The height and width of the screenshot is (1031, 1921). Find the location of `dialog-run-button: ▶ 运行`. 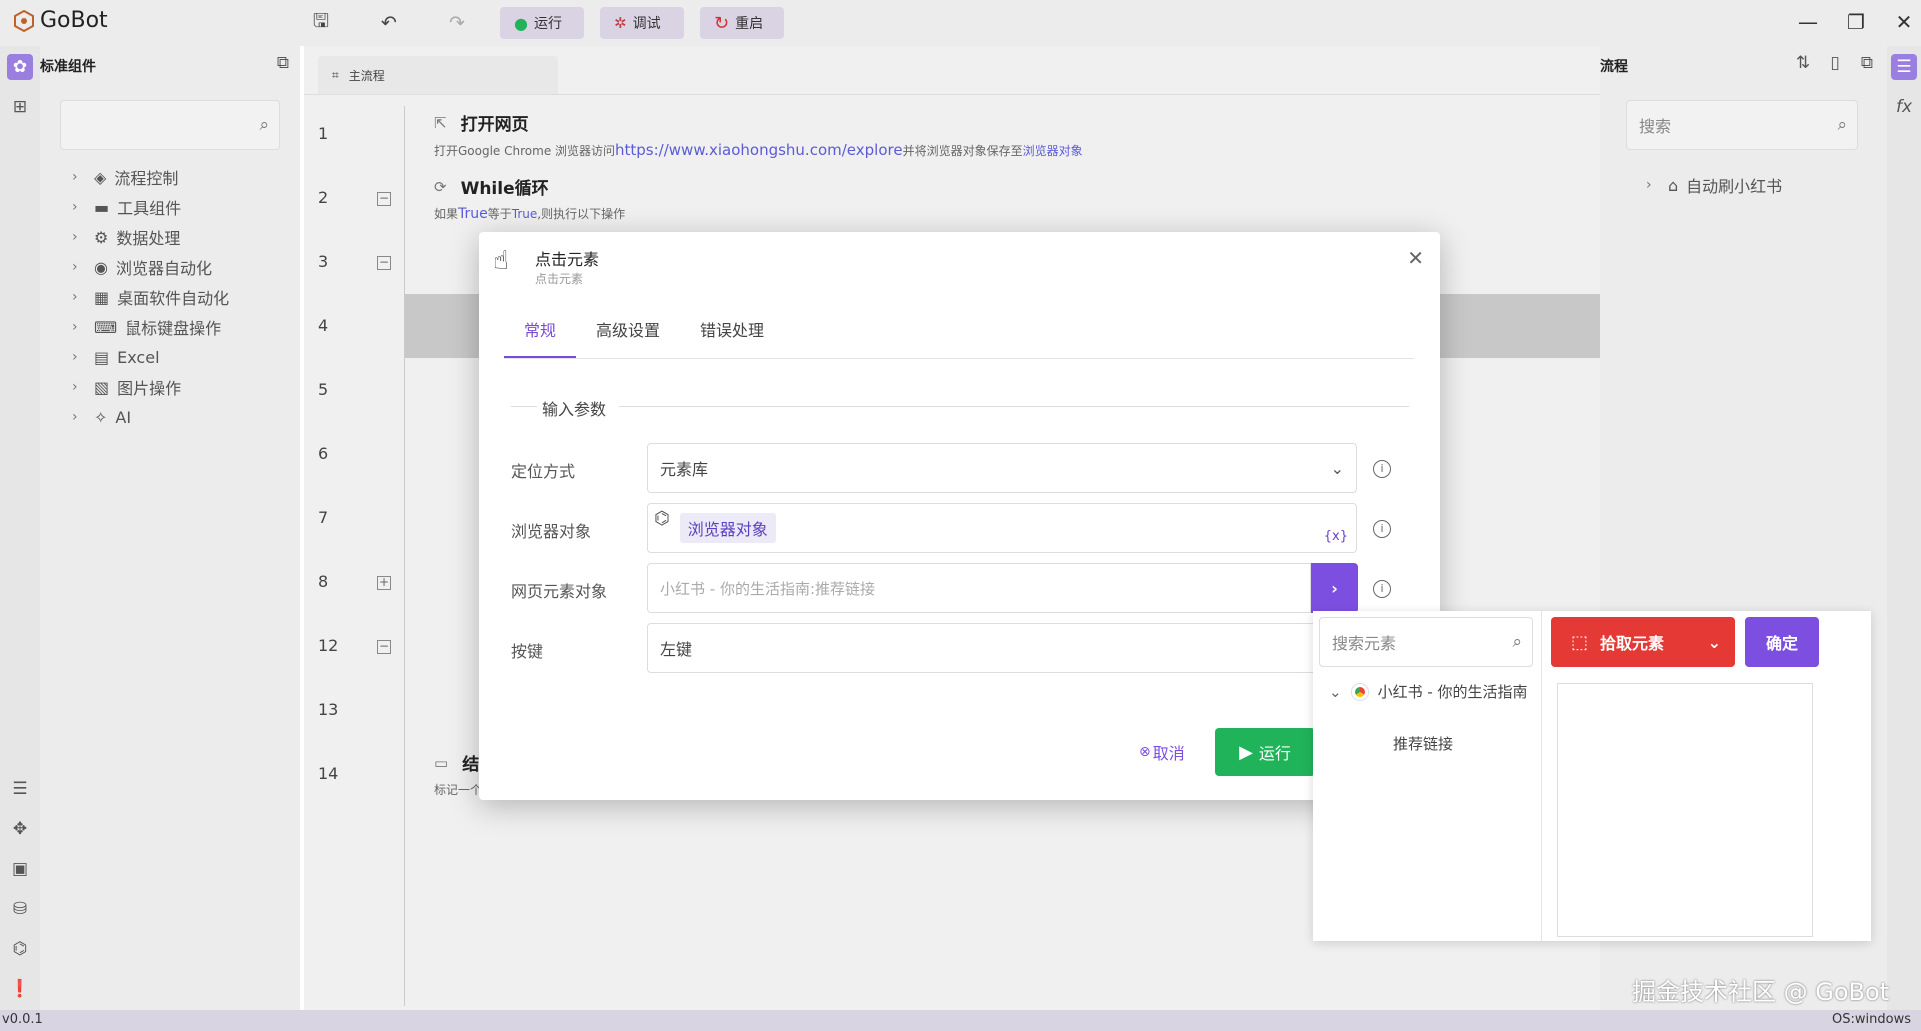

dialog-run-button: ▶ 运行 is located at coordinates (1265, 752).